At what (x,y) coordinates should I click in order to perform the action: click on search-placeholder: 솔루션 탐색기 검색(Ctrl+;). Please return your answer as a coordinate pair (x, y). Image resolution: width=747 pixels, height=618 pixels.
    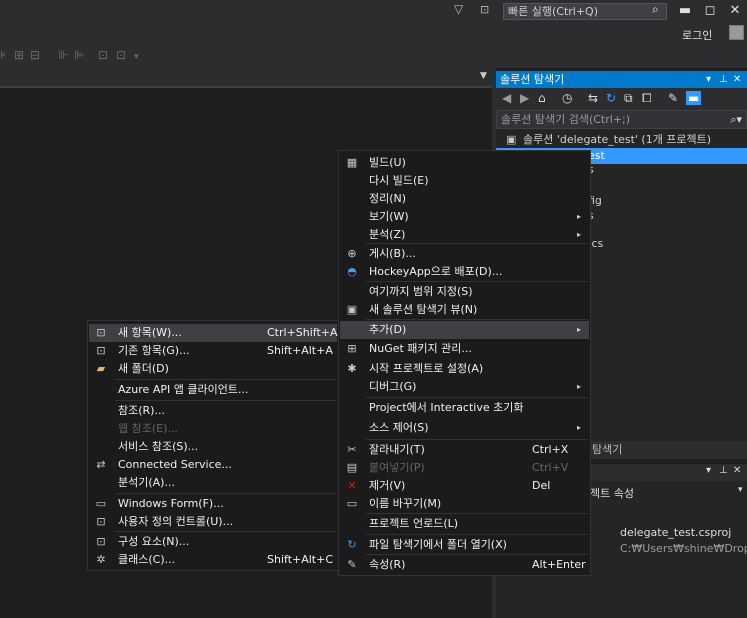
    Looking at the image, I should click on (566, 119).